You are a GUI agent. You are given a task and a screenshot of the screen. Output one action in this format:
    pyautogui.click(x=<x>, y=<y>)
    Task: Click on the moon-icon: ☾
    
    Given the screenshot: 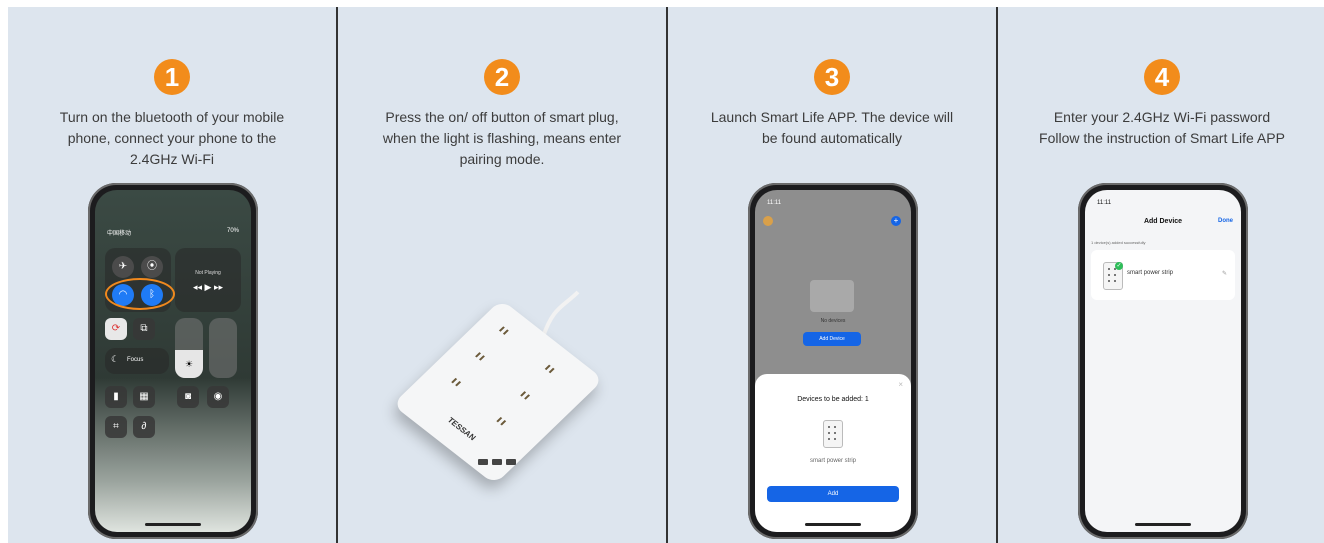 What is the action you would take?
    pyautogui.click(x=115, y=359)
    